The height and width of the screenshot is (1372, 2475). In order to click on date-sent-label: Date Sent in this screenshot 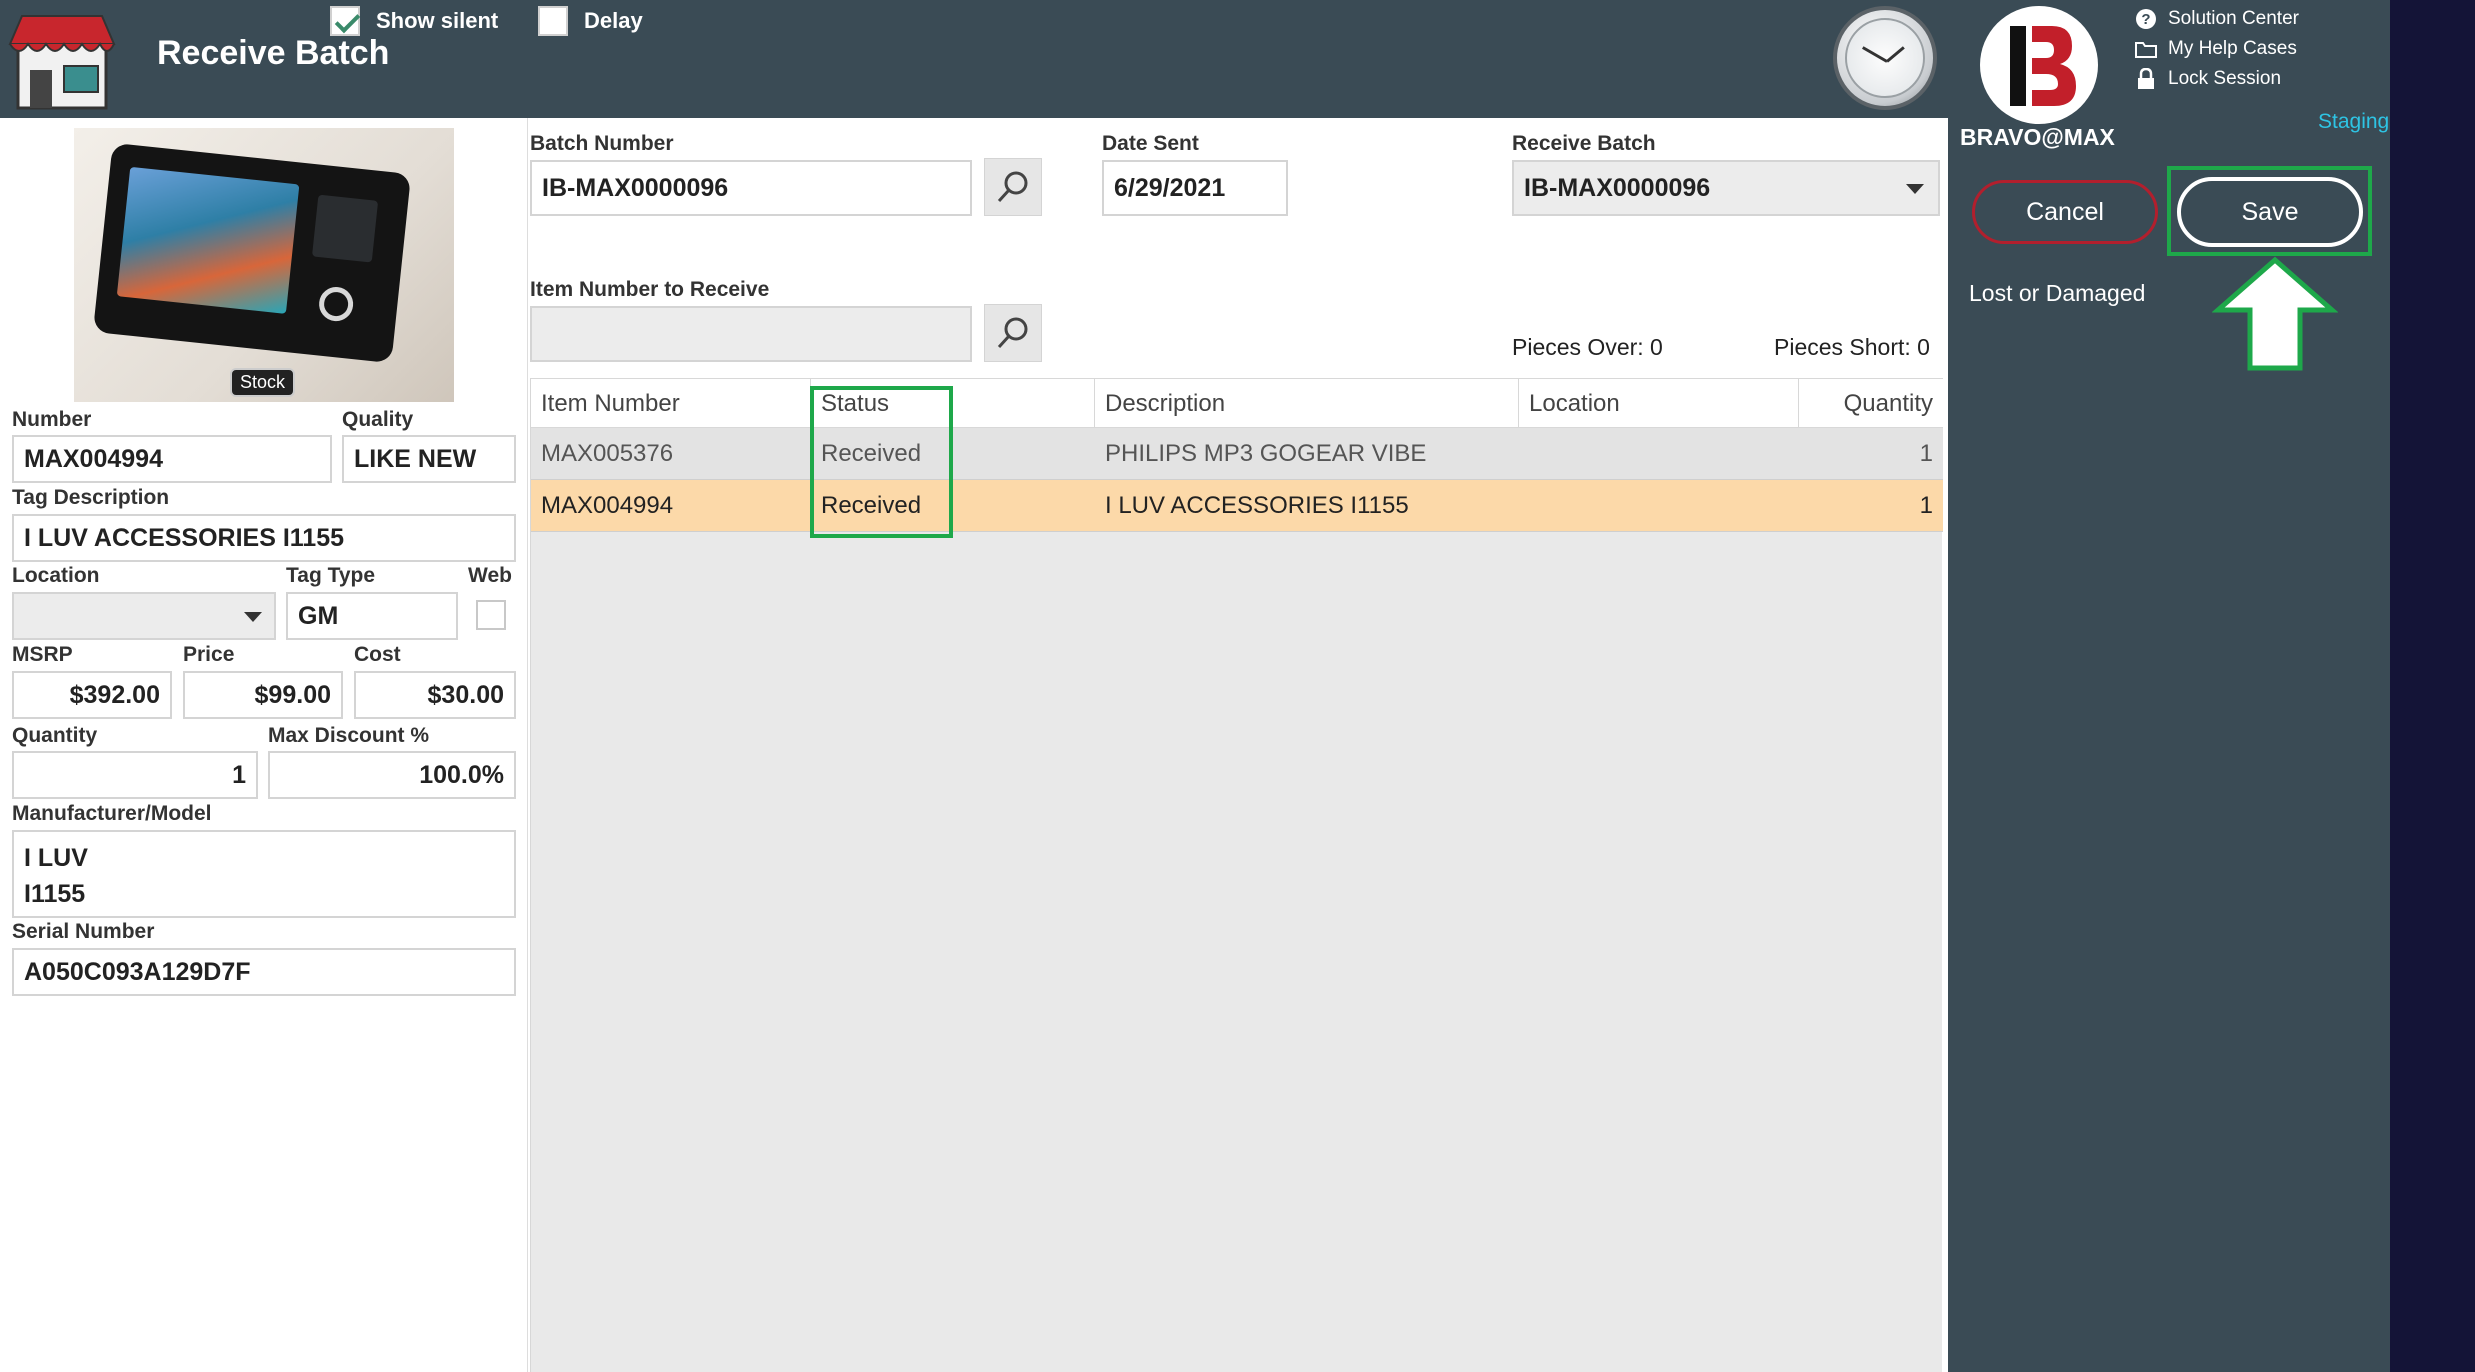, I will do `click(1150, 143)`.